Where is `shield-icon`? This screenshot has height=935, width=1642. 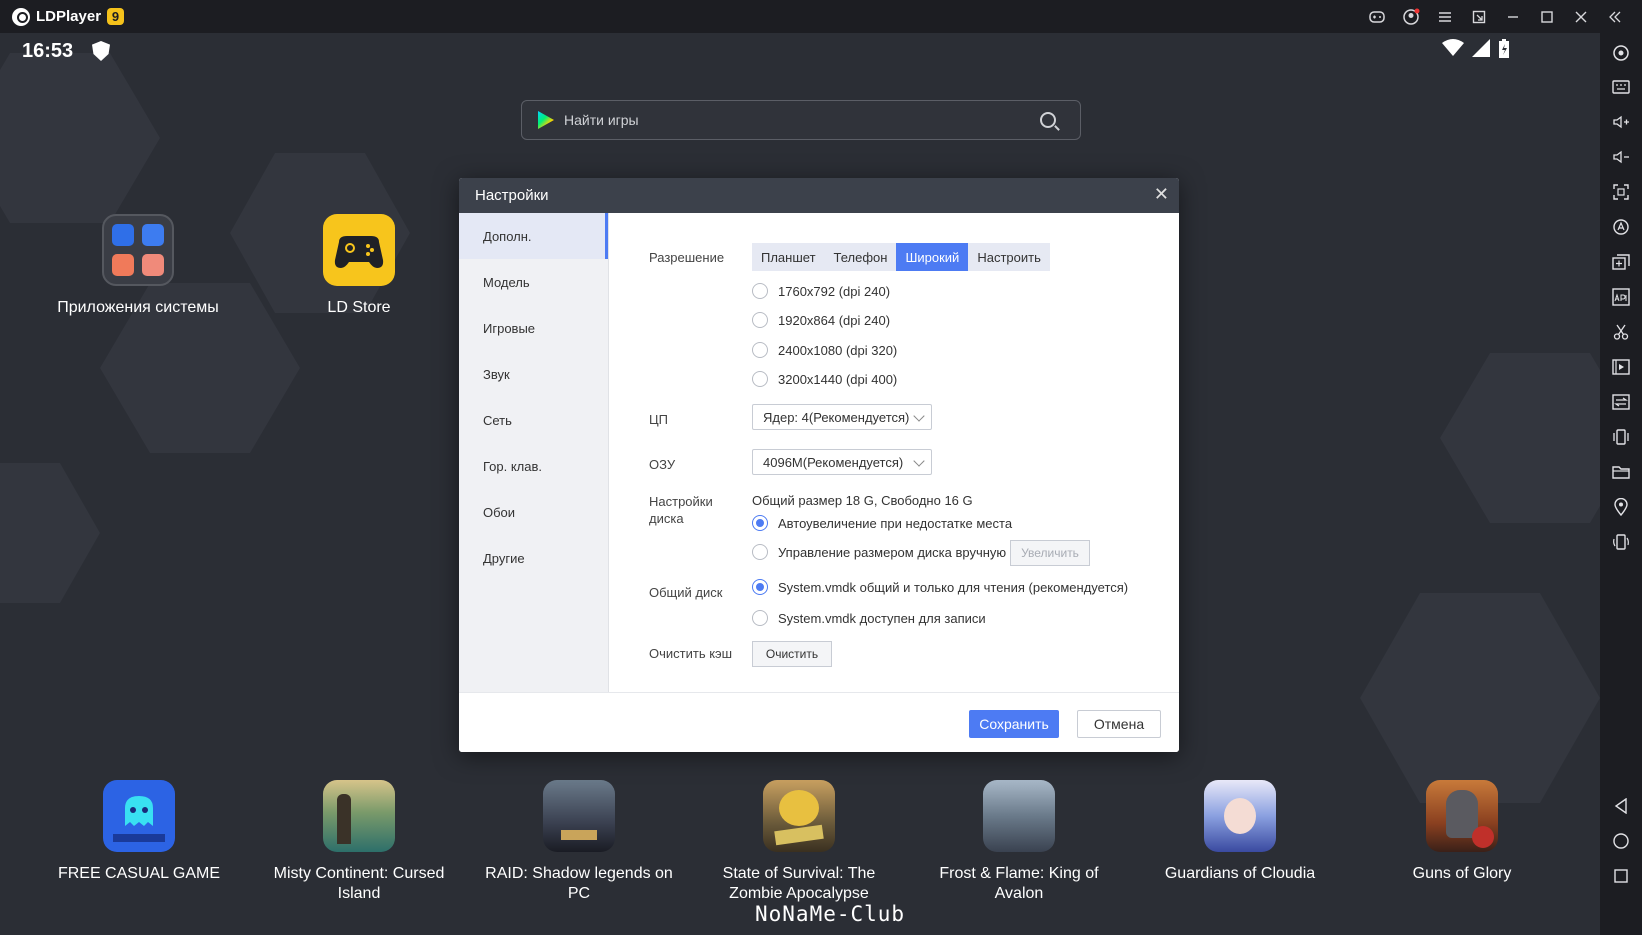
shield-icon is located at coordinates (101, 51).